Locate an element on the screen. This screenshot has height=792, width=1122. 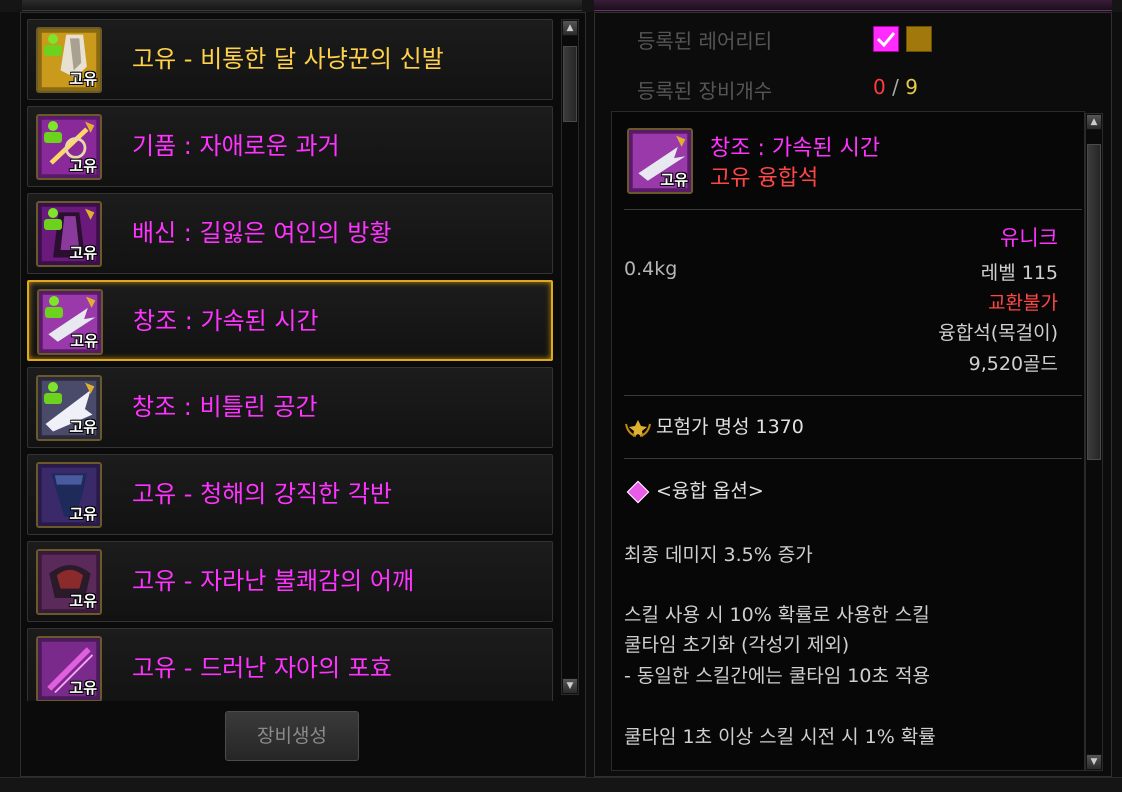
registered-count: 0 / 9 is located at coordinates (895, 87).